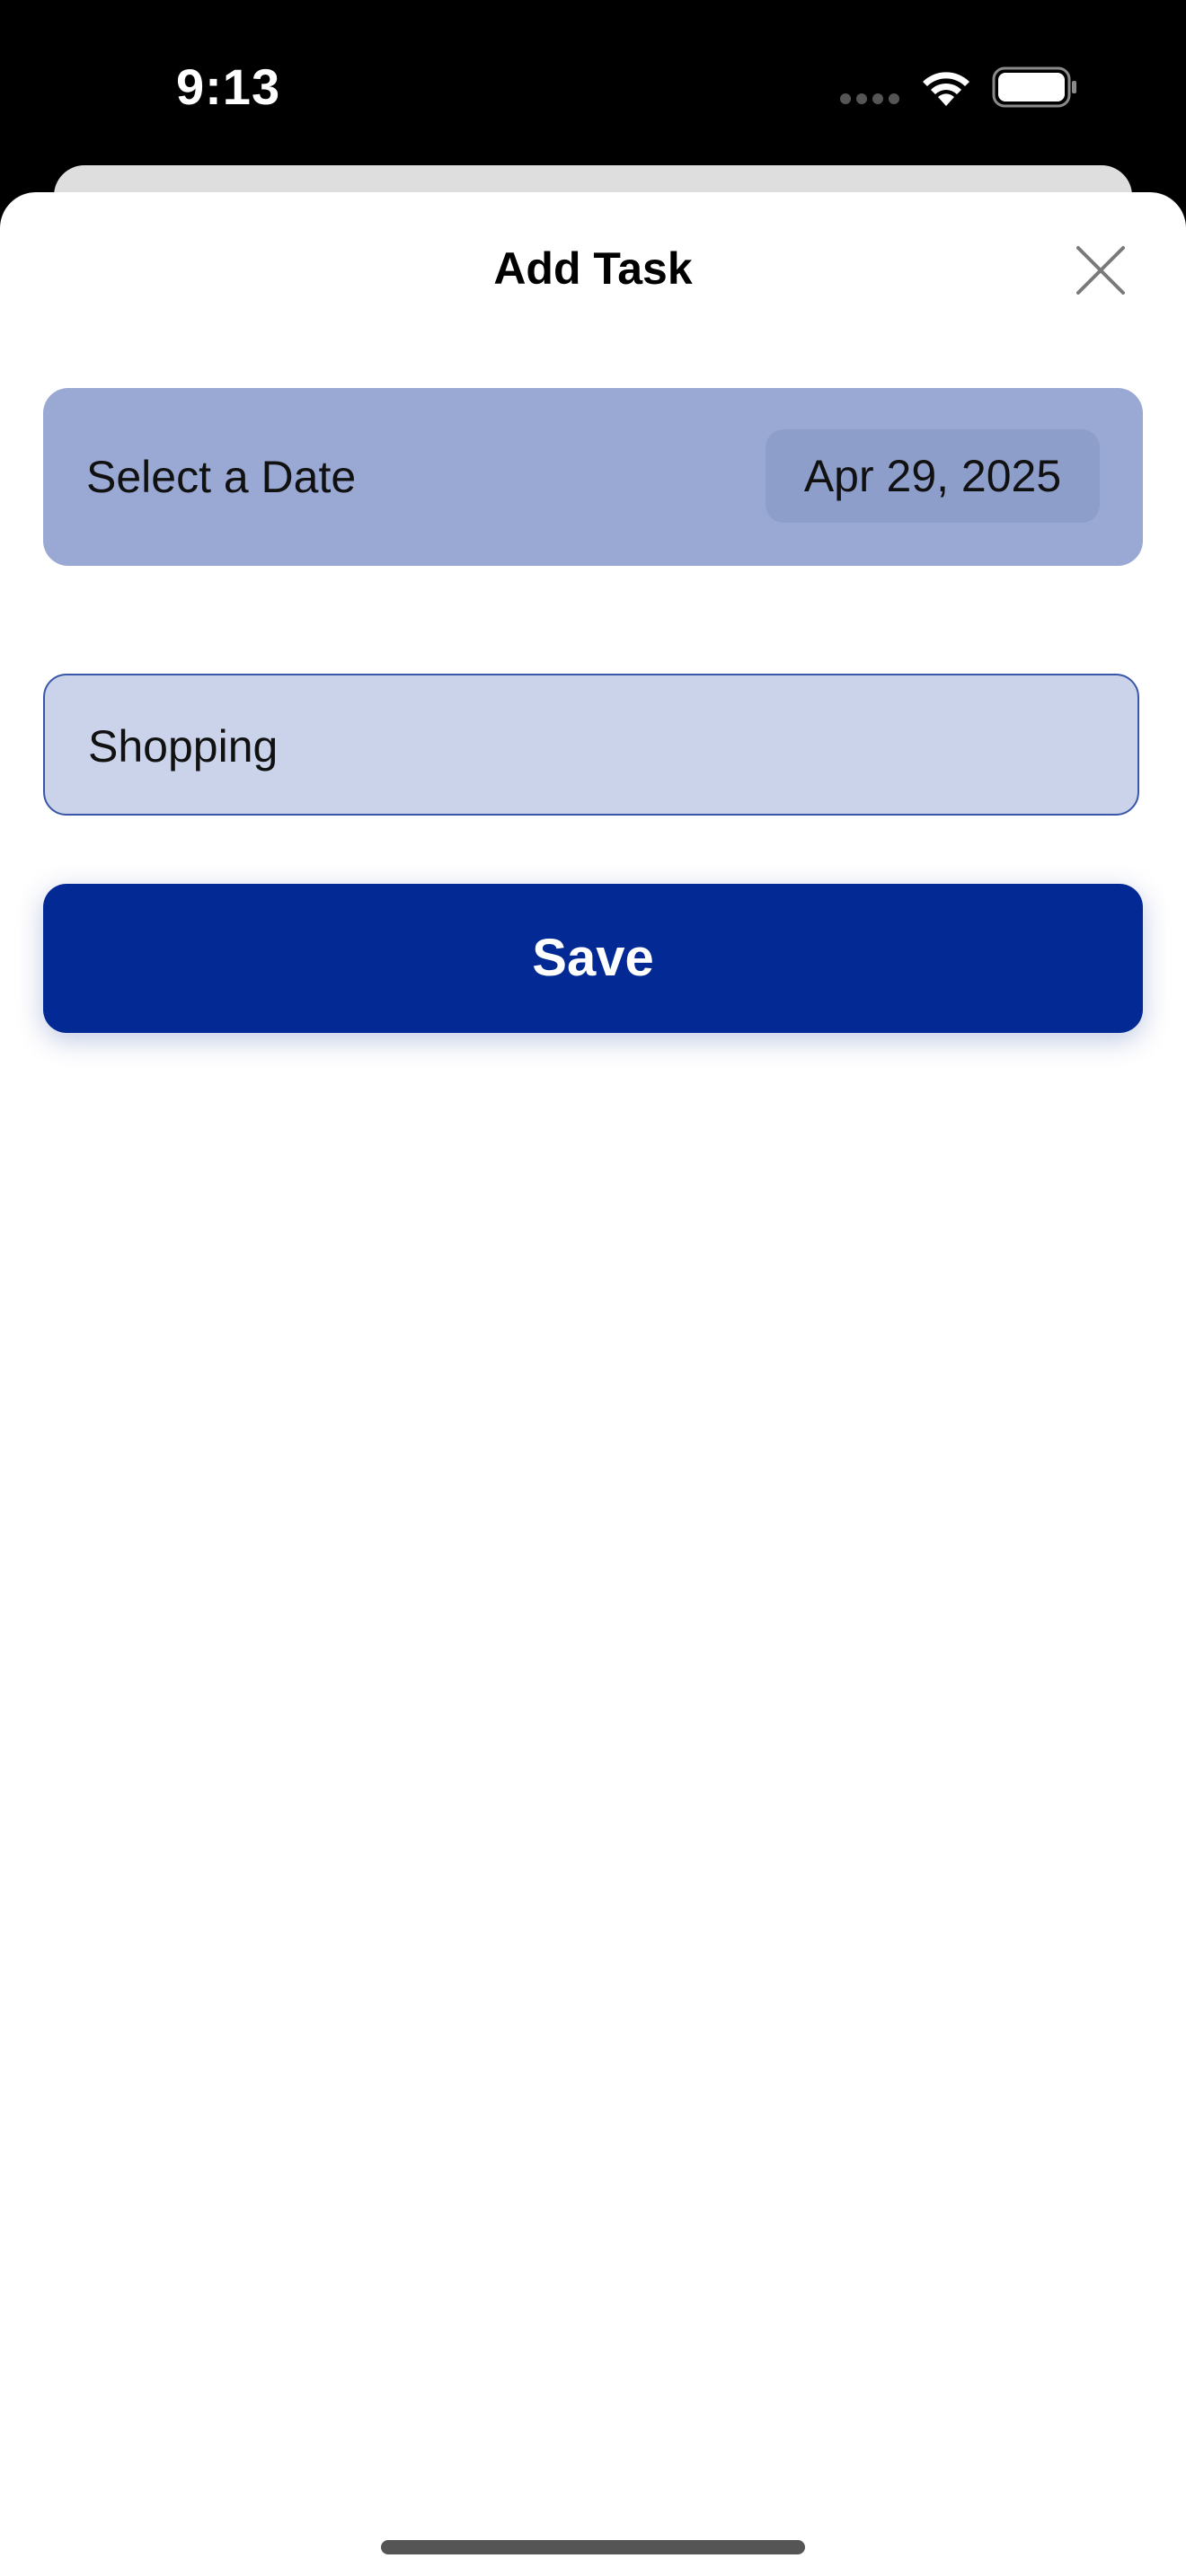 The width and height of the screenshot is (1186, 2576). Describe the element at coordinates (221, 477) in the screenshot. I see `date-picker-label: Select a Date` at that location.